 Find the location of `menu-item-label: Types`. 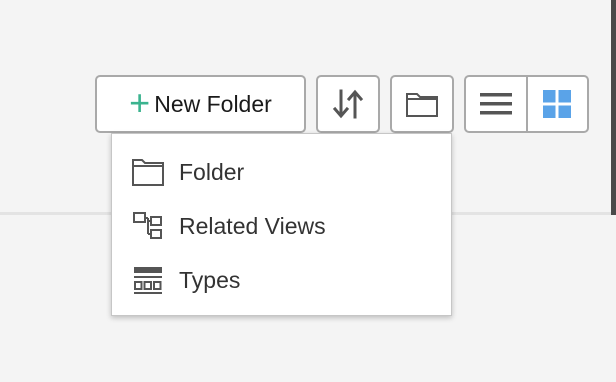

menu-item-label: Types is located at coordinates (210, 279).